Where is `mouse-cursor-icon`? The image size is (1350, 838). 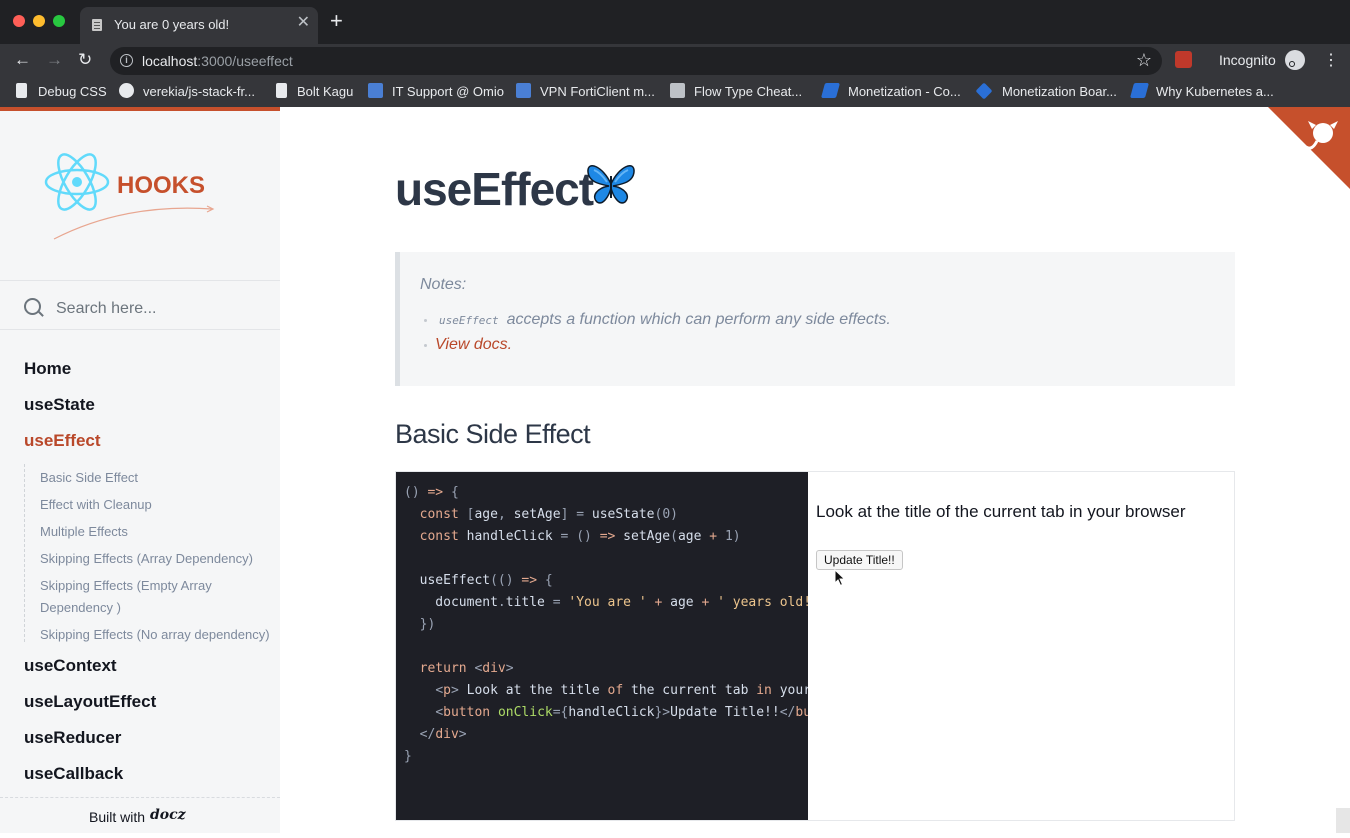
mouse-cursor-icon is located at coordinates (840, 578).